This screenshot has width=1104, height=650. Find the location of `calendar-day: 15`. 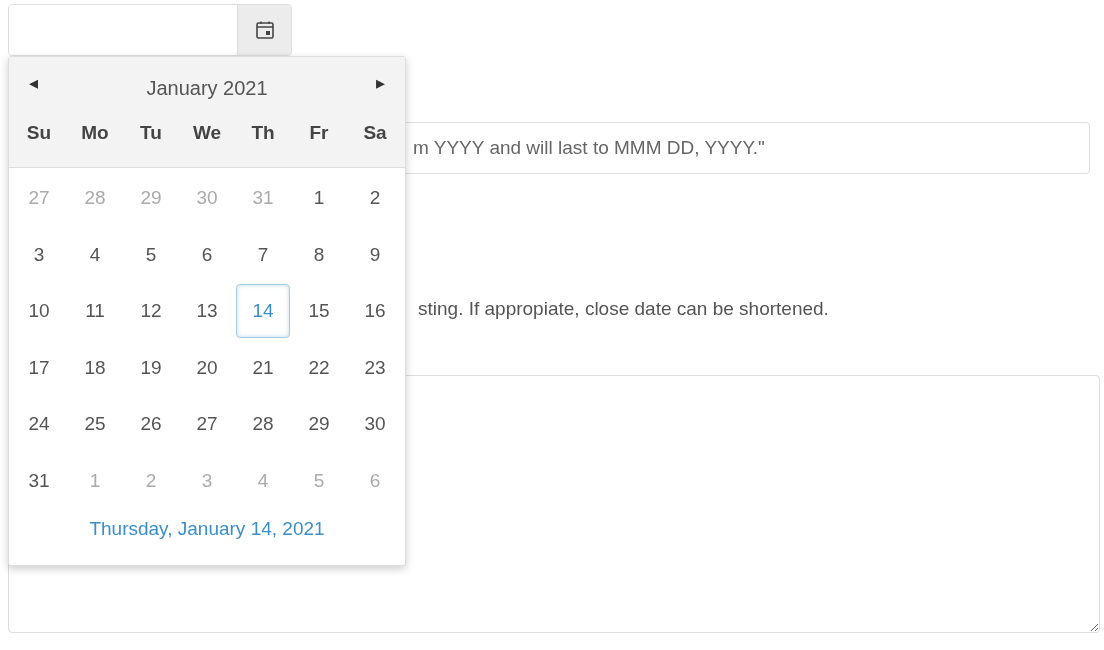

calendar-day: 15 is located at coordinates (319, 311).